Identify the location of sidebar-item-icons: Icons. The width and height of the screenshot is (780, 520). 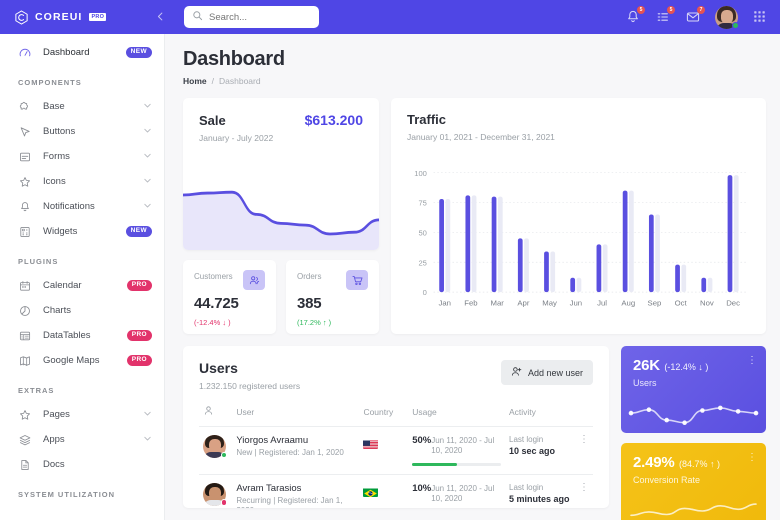
(82, 181).